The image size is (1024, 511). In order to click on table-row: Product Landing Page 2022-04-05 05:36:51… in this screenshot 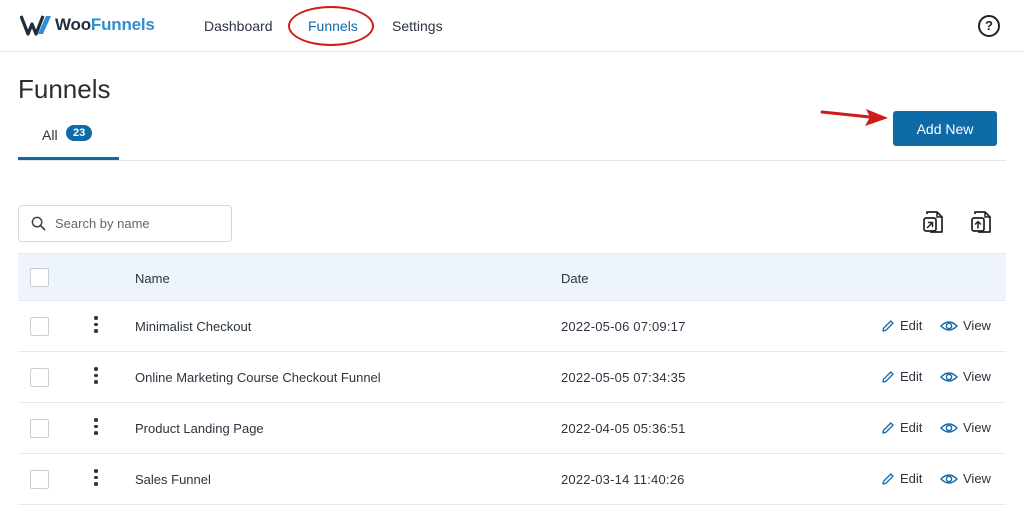, I will do `click(512, 428)`.